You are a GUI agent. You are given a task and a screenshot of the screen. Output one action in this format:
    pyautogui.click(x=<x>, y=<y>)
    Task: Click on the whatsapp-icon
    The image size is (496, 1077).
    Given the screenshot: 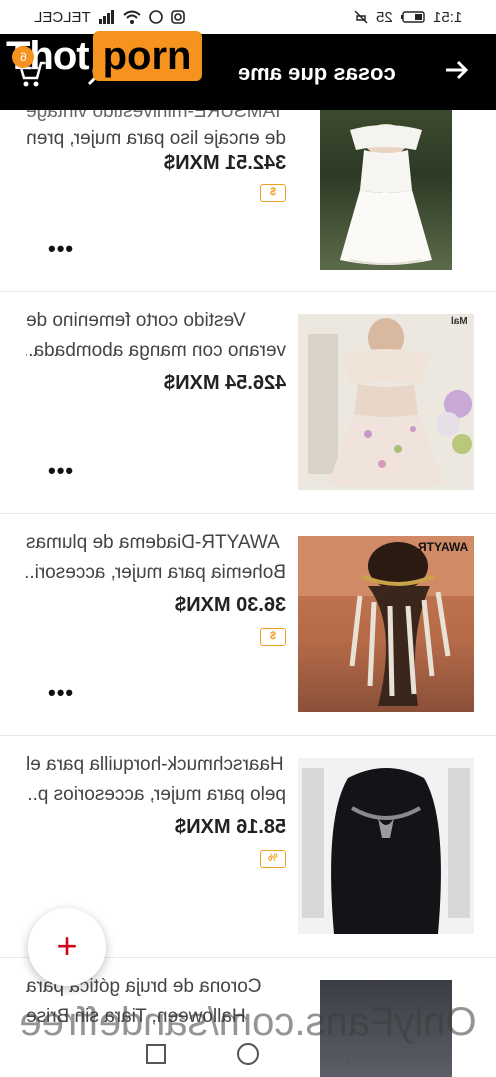 What is the action you would take?
    pyautogui.click(x=155, y=17)
    